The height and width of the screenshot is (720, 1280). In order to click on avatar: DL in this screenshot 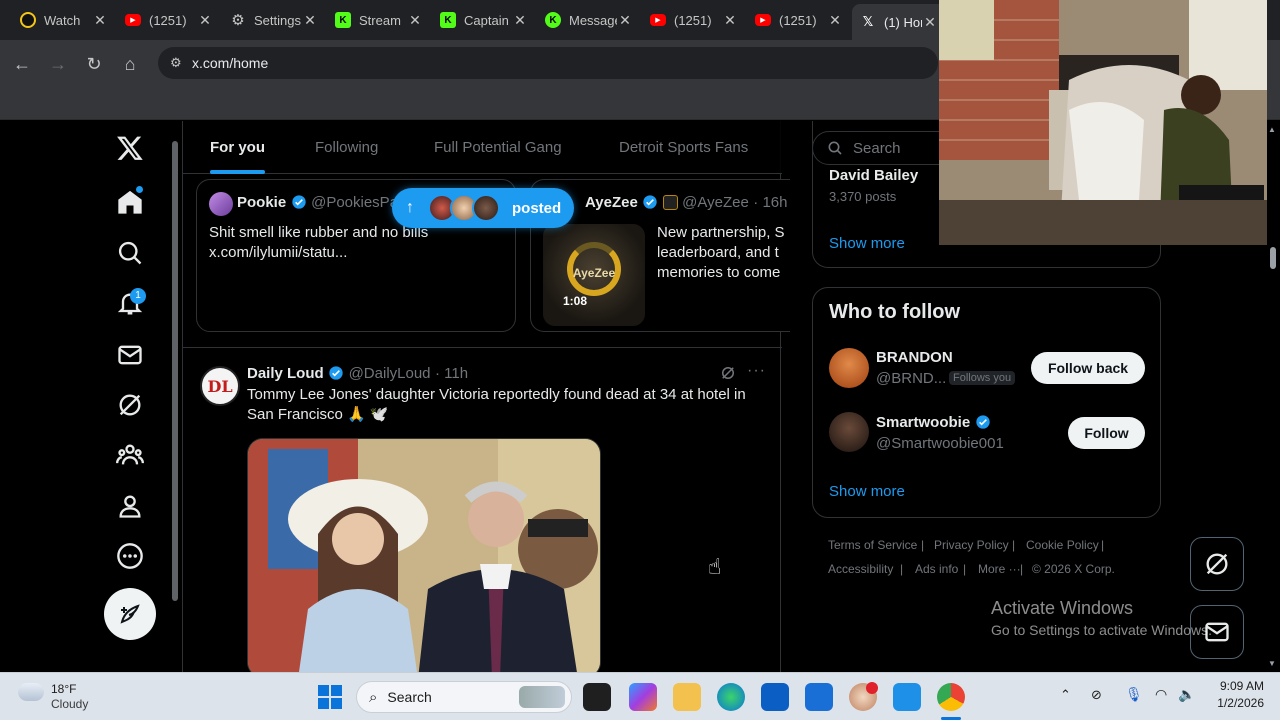, I will do `click(220, 386)`.